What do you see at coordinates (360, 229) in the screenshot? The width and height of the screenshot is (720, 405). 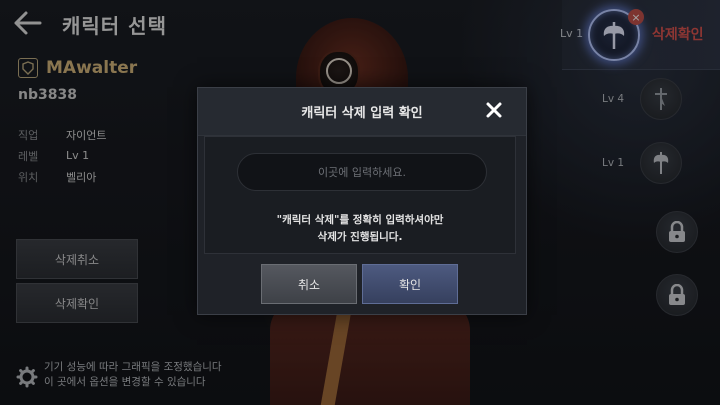 I see `dialog-message: "캐릭터 삭제"를 정확히 입력하셔야만 삭제가 진행됩니다.` at bounding box center [360, 229].